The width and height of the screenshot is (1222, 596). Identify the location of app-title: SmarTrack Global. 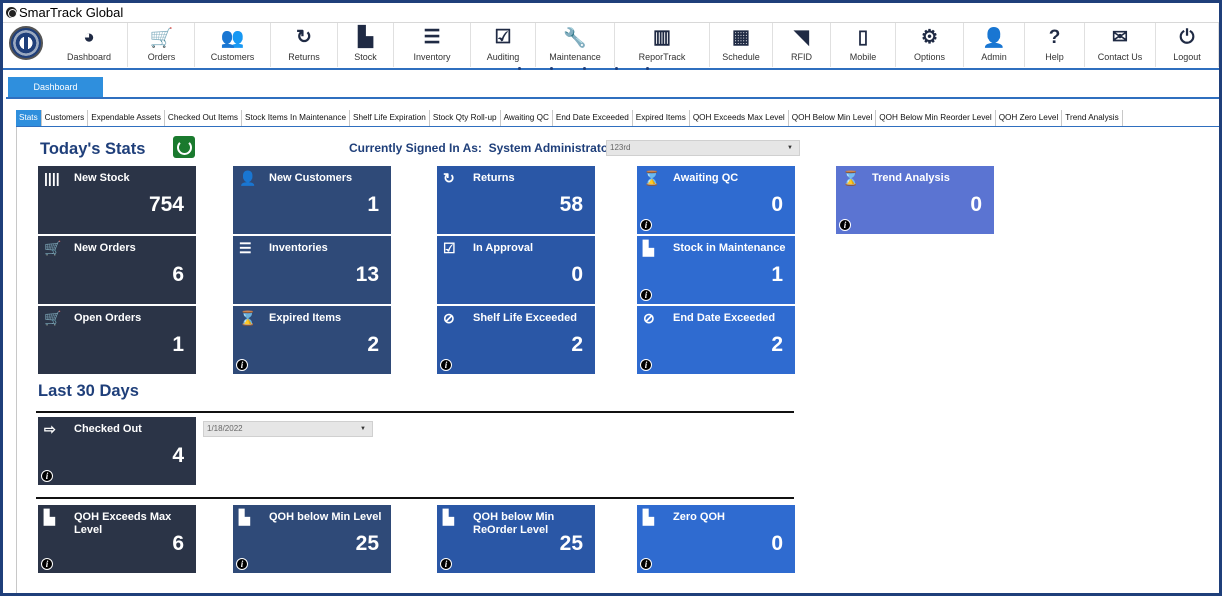
(71, 12).